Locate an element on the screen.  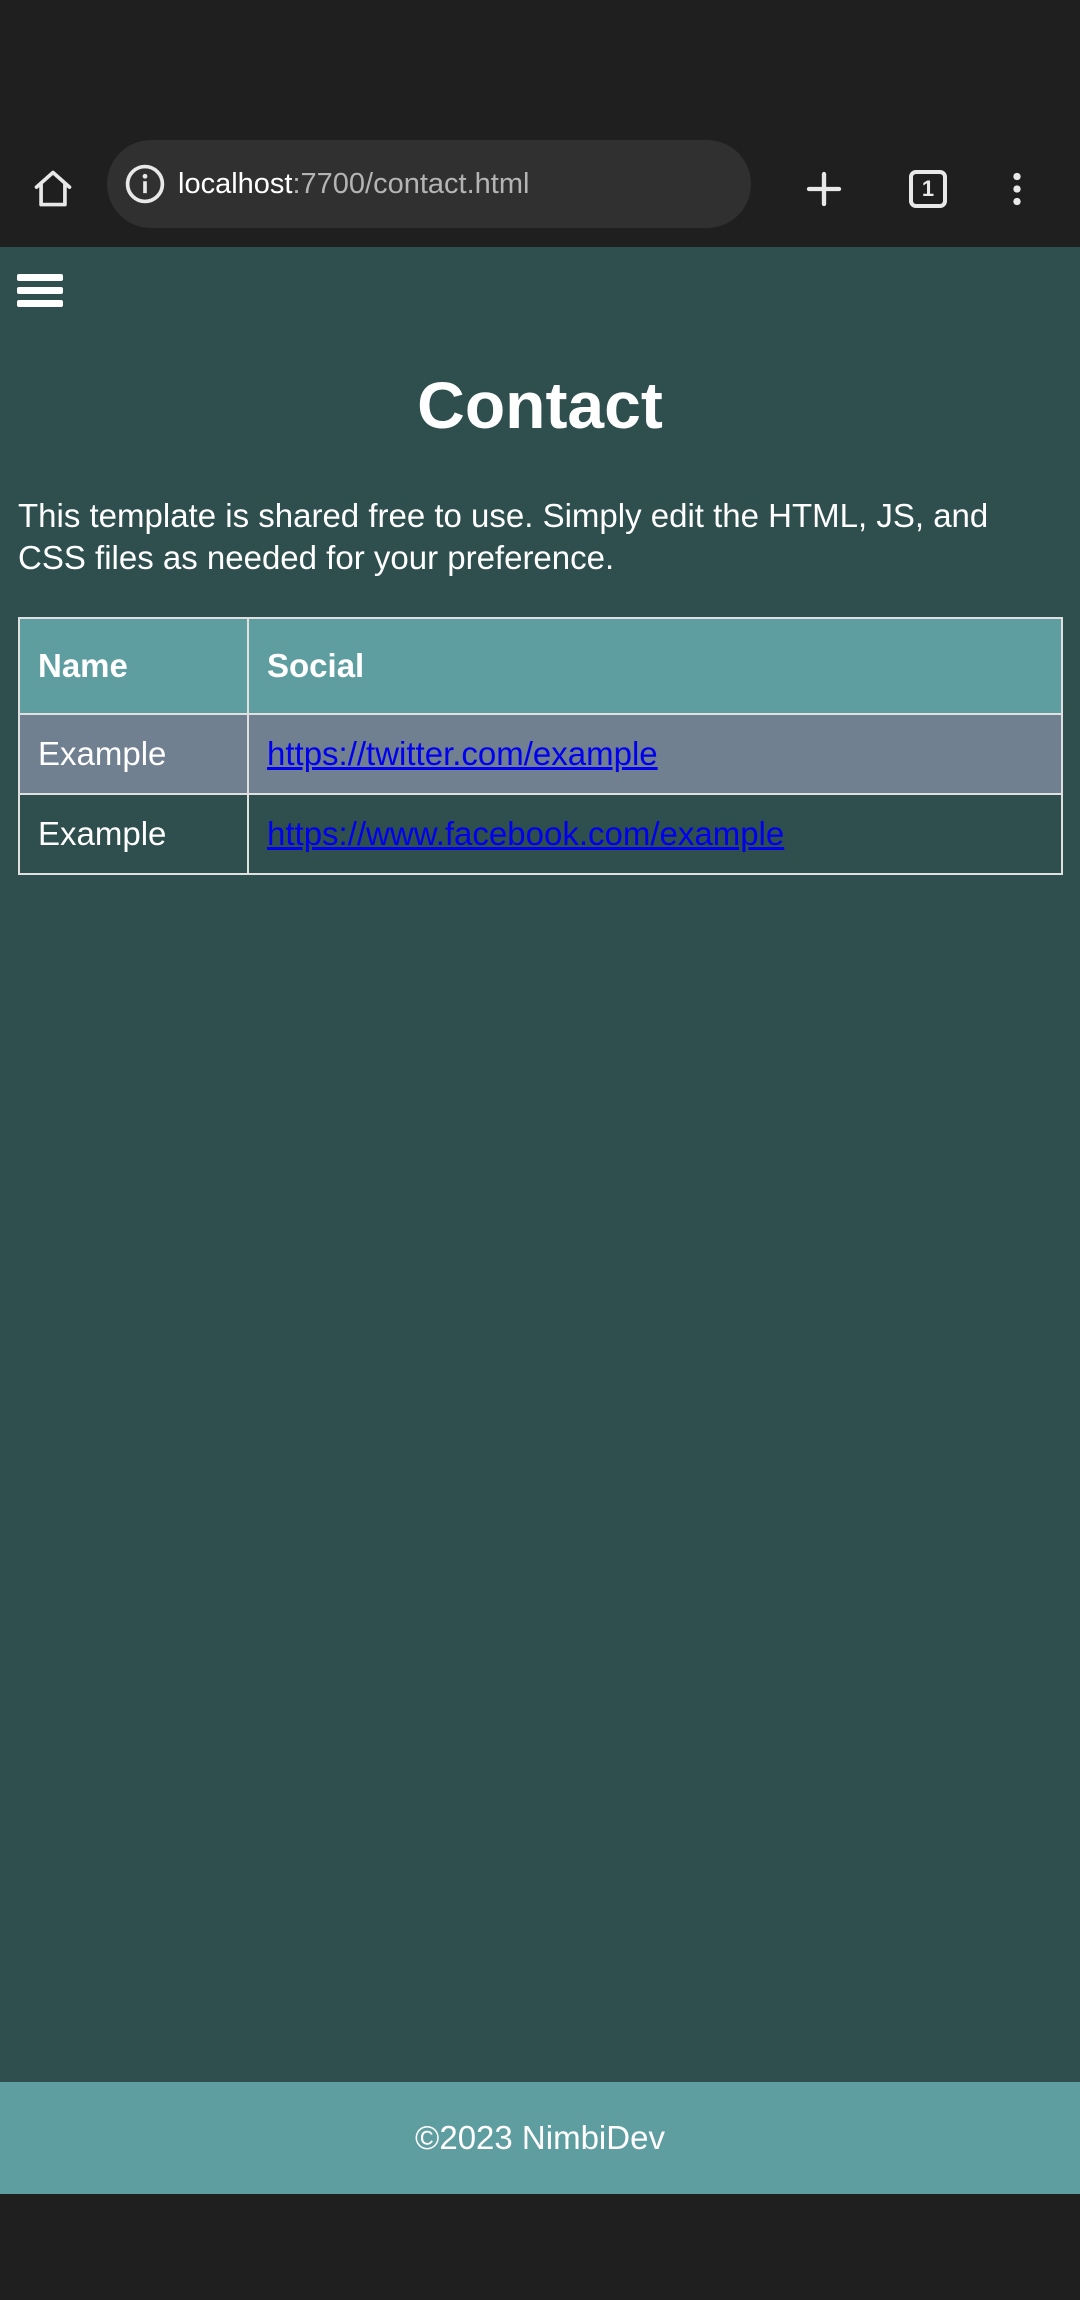
browser-menu-button is located at coordinates (1017, 189).